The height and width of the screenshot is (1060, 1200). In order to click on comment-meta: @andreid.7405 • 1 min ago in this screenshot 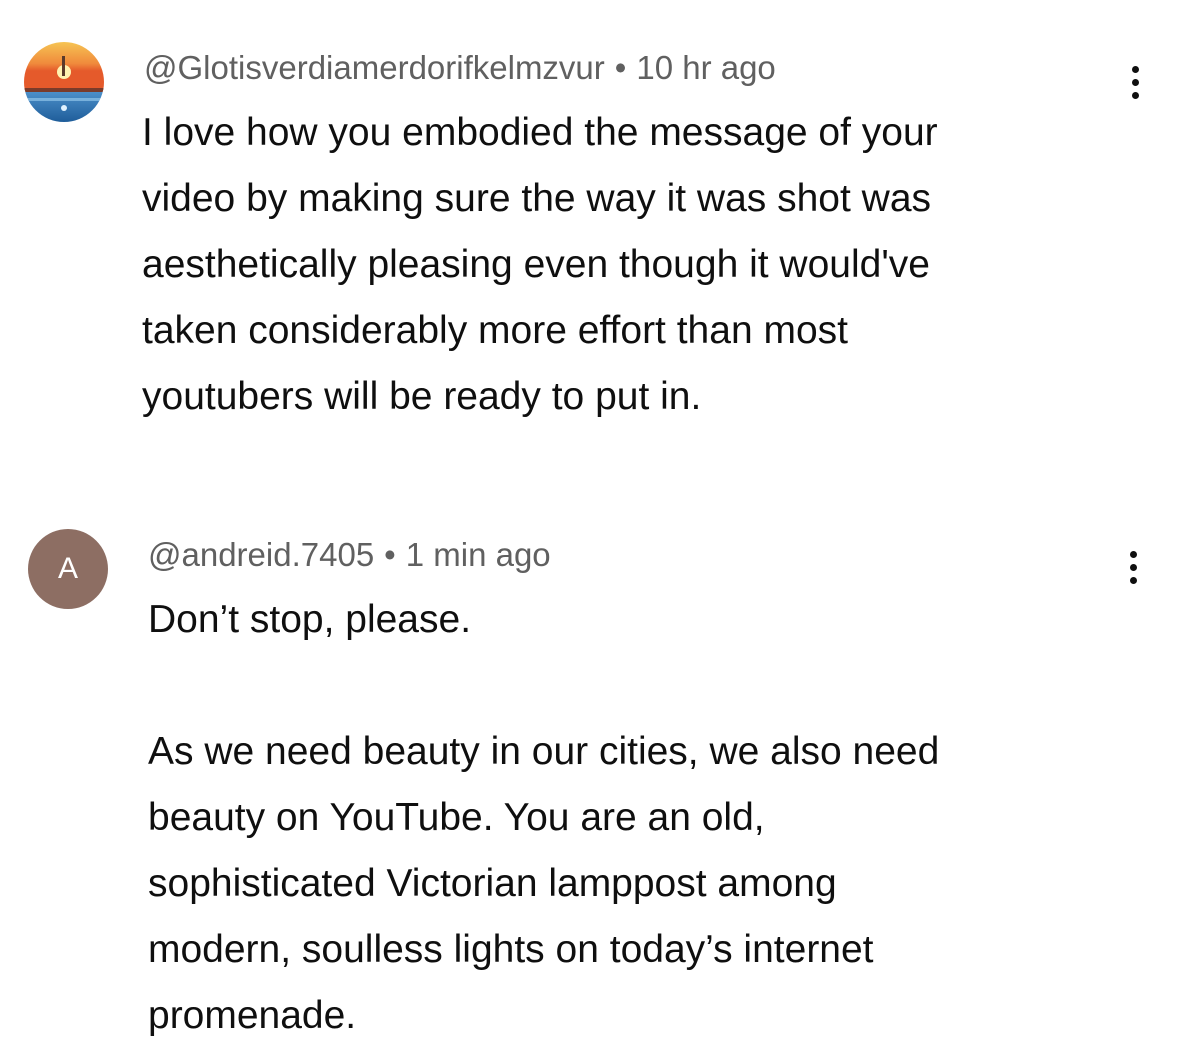, I will do `click(349, 555)`.